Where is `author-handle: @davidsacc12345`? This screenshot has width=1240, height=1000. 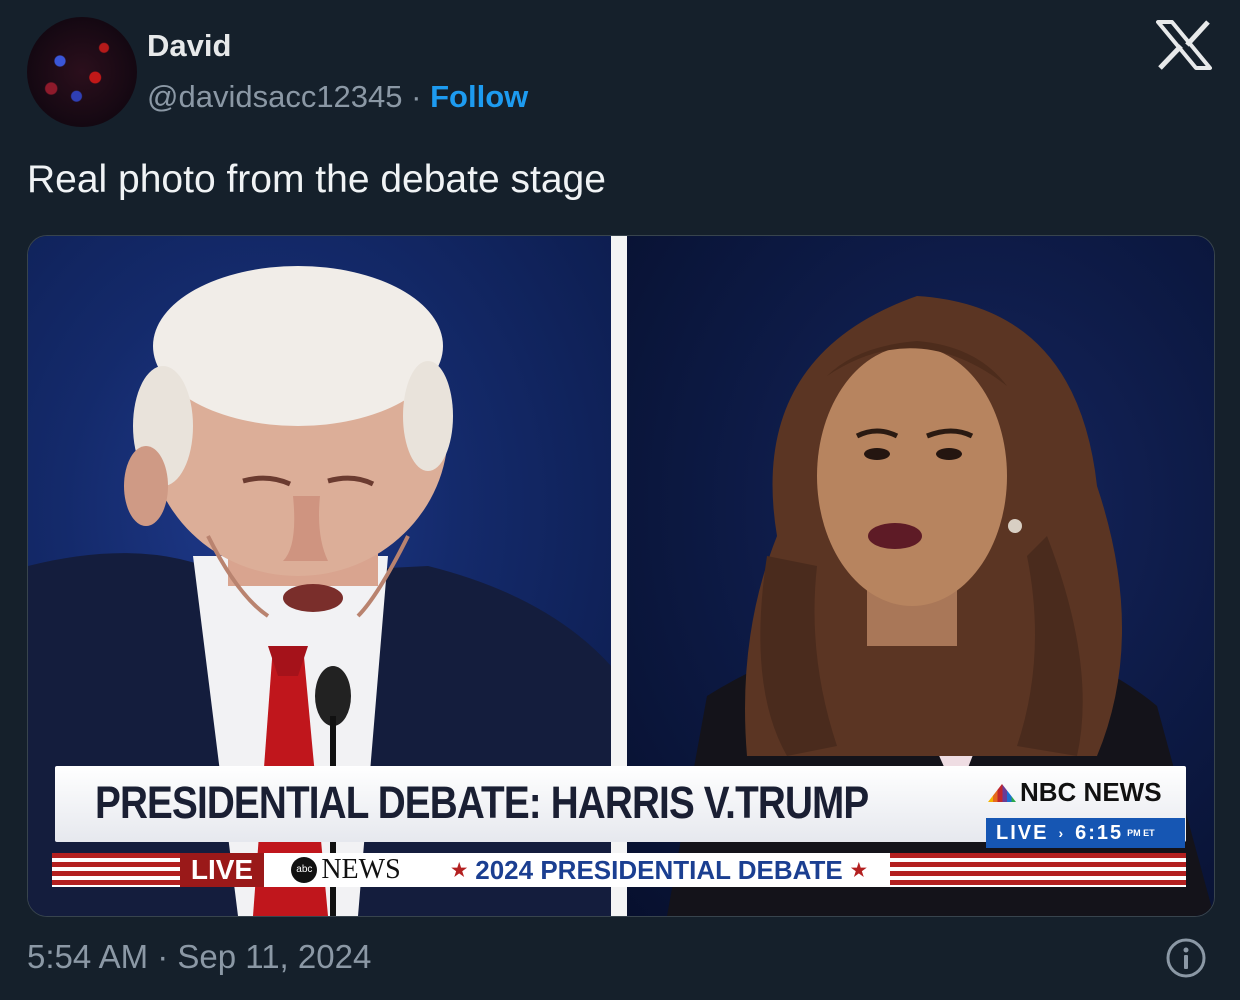
author-handle: @davidsacc12345 is located at coordinates (275, 96).